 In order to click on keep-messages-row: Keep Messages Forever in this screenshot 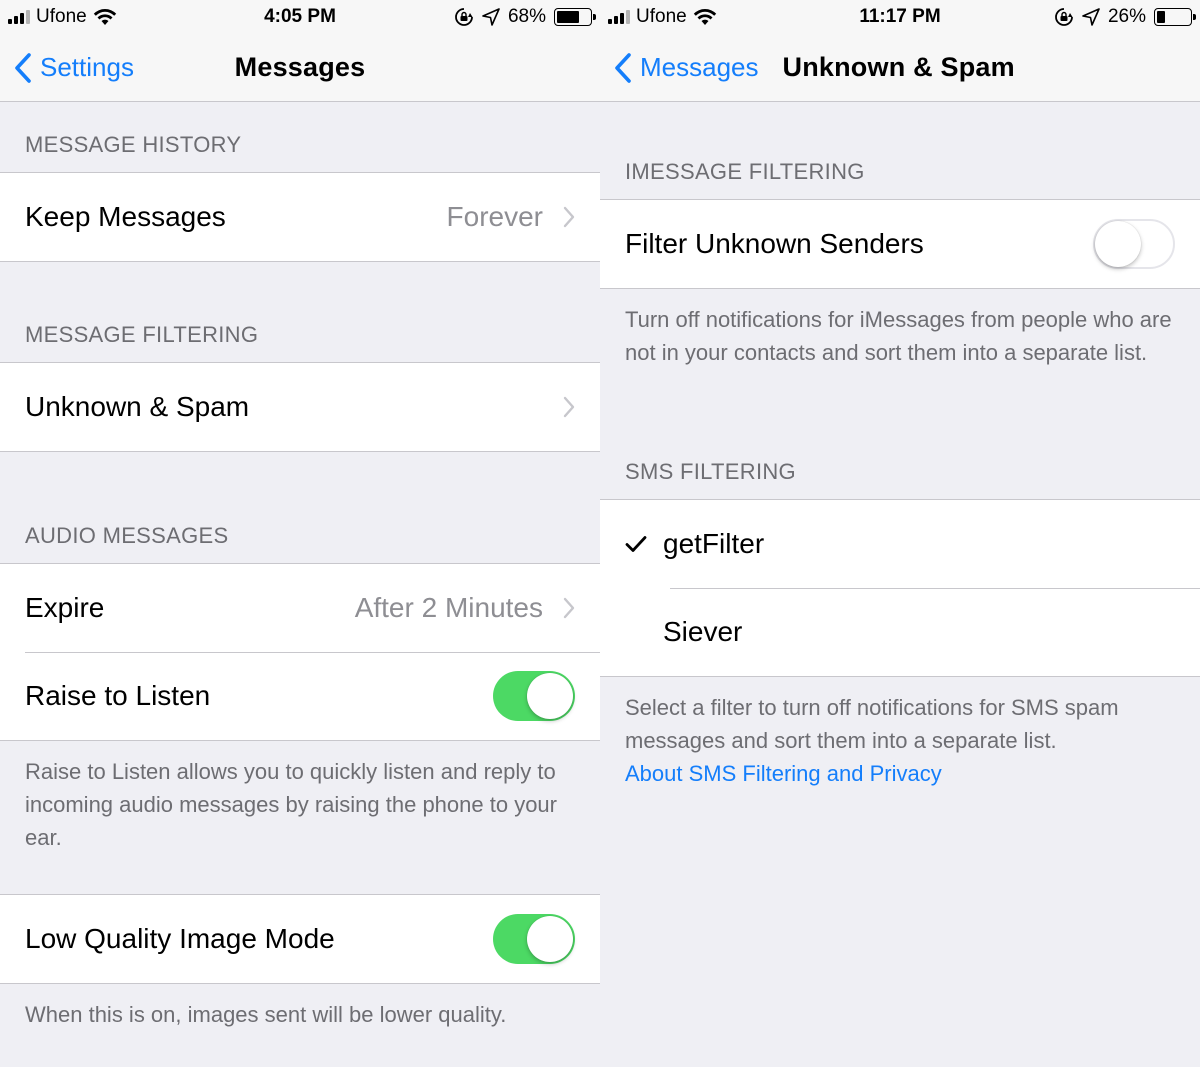, I will do `click(300, 217)`.